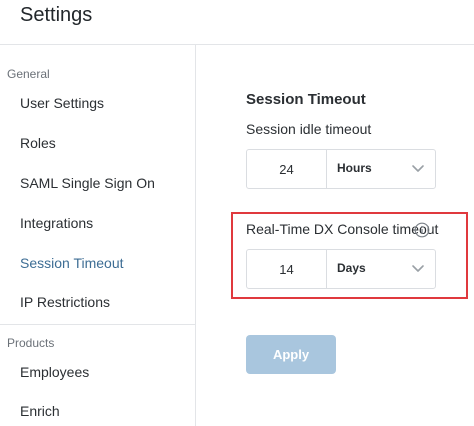 Image resolution: width=474 pixels, height=426 pixels. I want to click on sidebar-item-session-timeout: Session Timeout, so click(72, 263).